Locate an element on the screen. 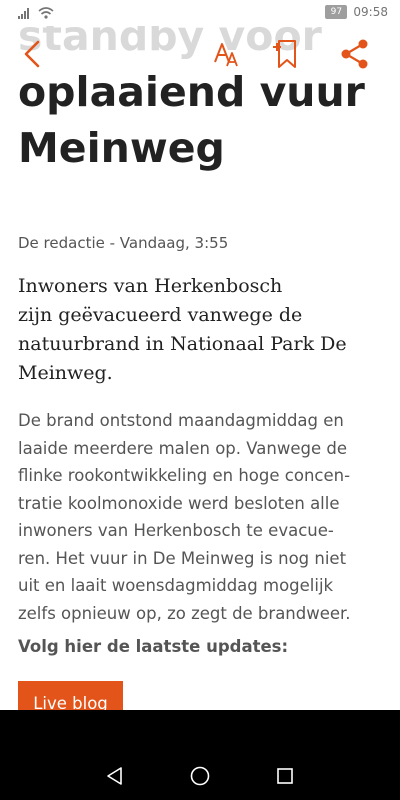 Image resolution: width=400 pixels, height=800 pixels. nav-recent-button is located at coordinates (285, 776).